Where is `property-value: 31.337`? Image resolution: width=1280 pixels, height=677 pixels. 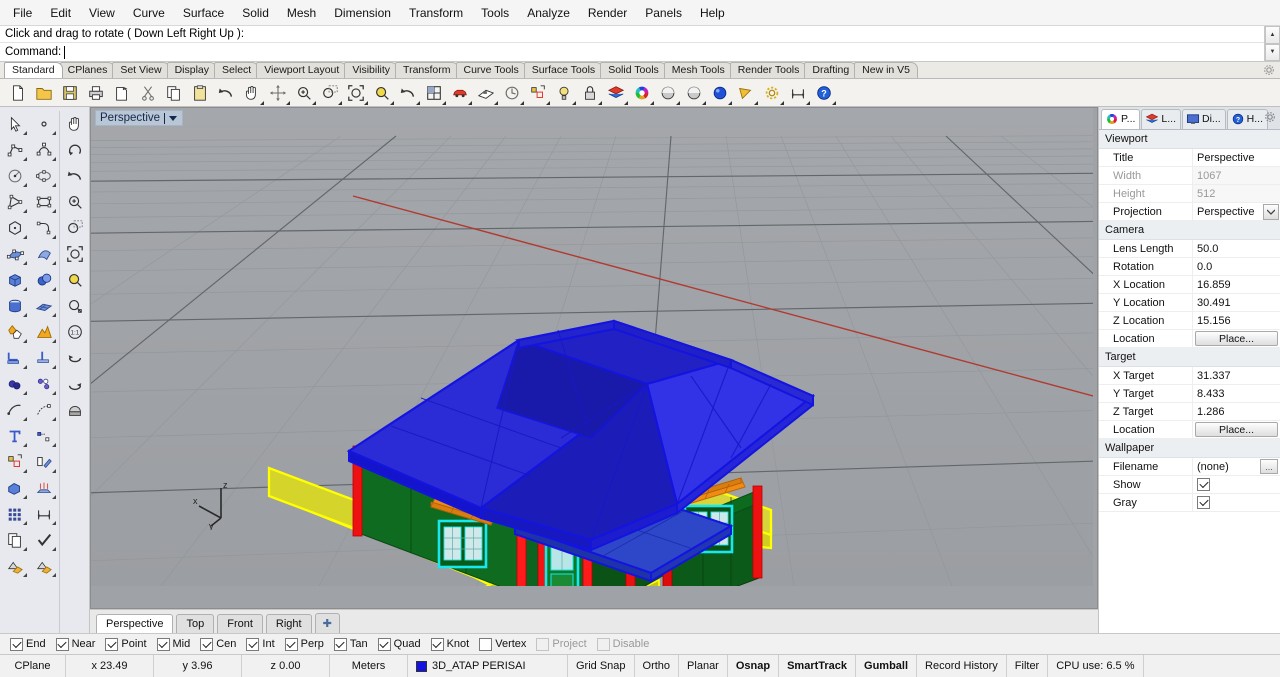
property-value: 31.337 is located at coordinates (1236, 375).